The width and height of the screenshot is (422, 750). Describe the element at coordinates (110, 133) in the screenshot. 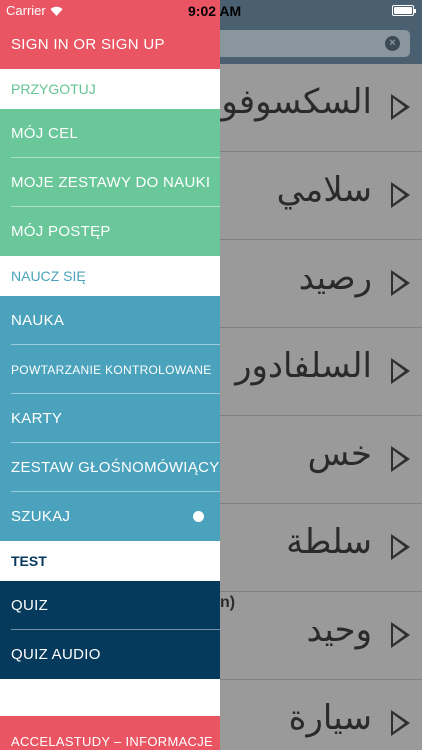

I see `menu-item-my-goal: MÓJ CEL` at that location.